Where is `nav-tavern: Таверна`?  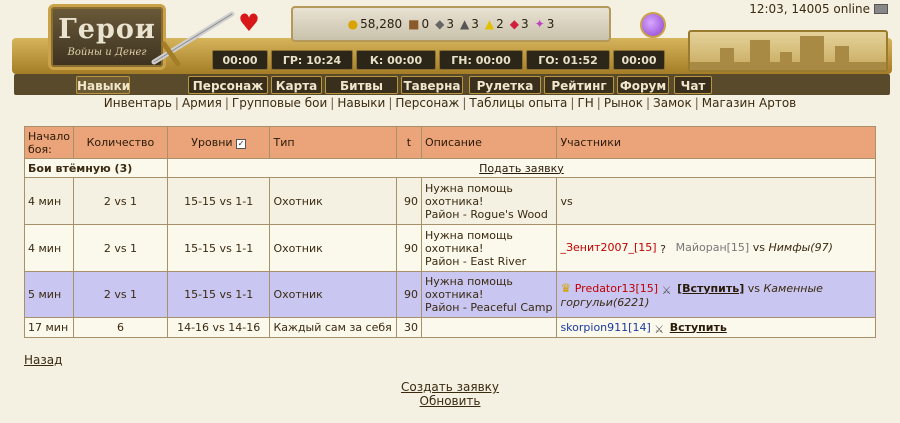 nav-tavern: Таверна is located at coordinates (432, 85).